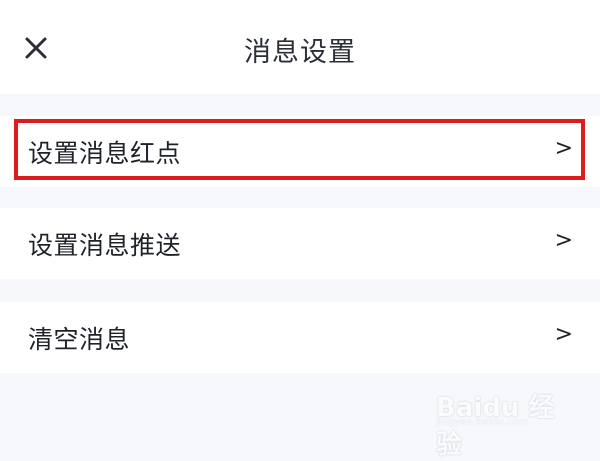  Describe the element at coordinates (79, 339) in the screenshot. I see `setting-row-label: 清空消息` at that location.